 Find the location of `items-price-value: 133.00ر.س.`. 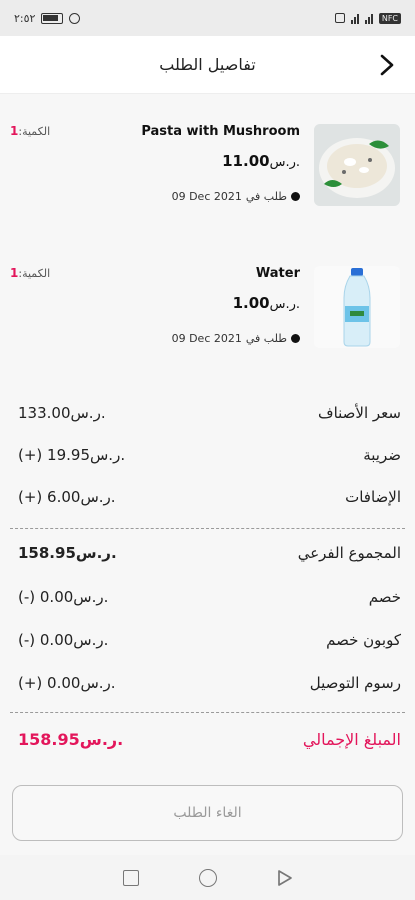

items-price-value: 133.00ر.س. is located at coordinates (62, 413).